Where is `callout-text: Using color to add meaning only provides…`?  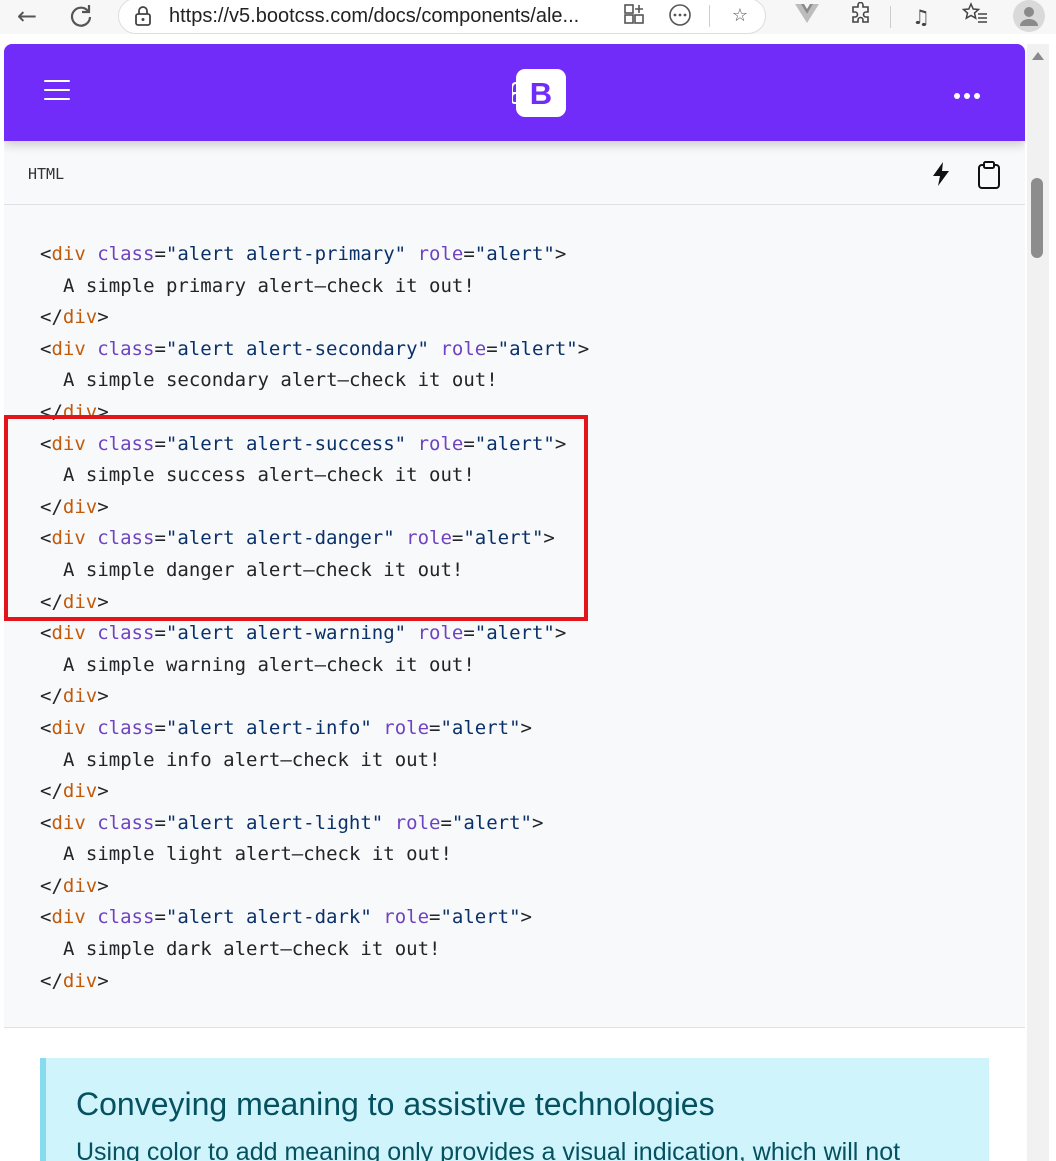
callout-text: Using color to add meaning only provides… is located at coordinates (488, 1149).